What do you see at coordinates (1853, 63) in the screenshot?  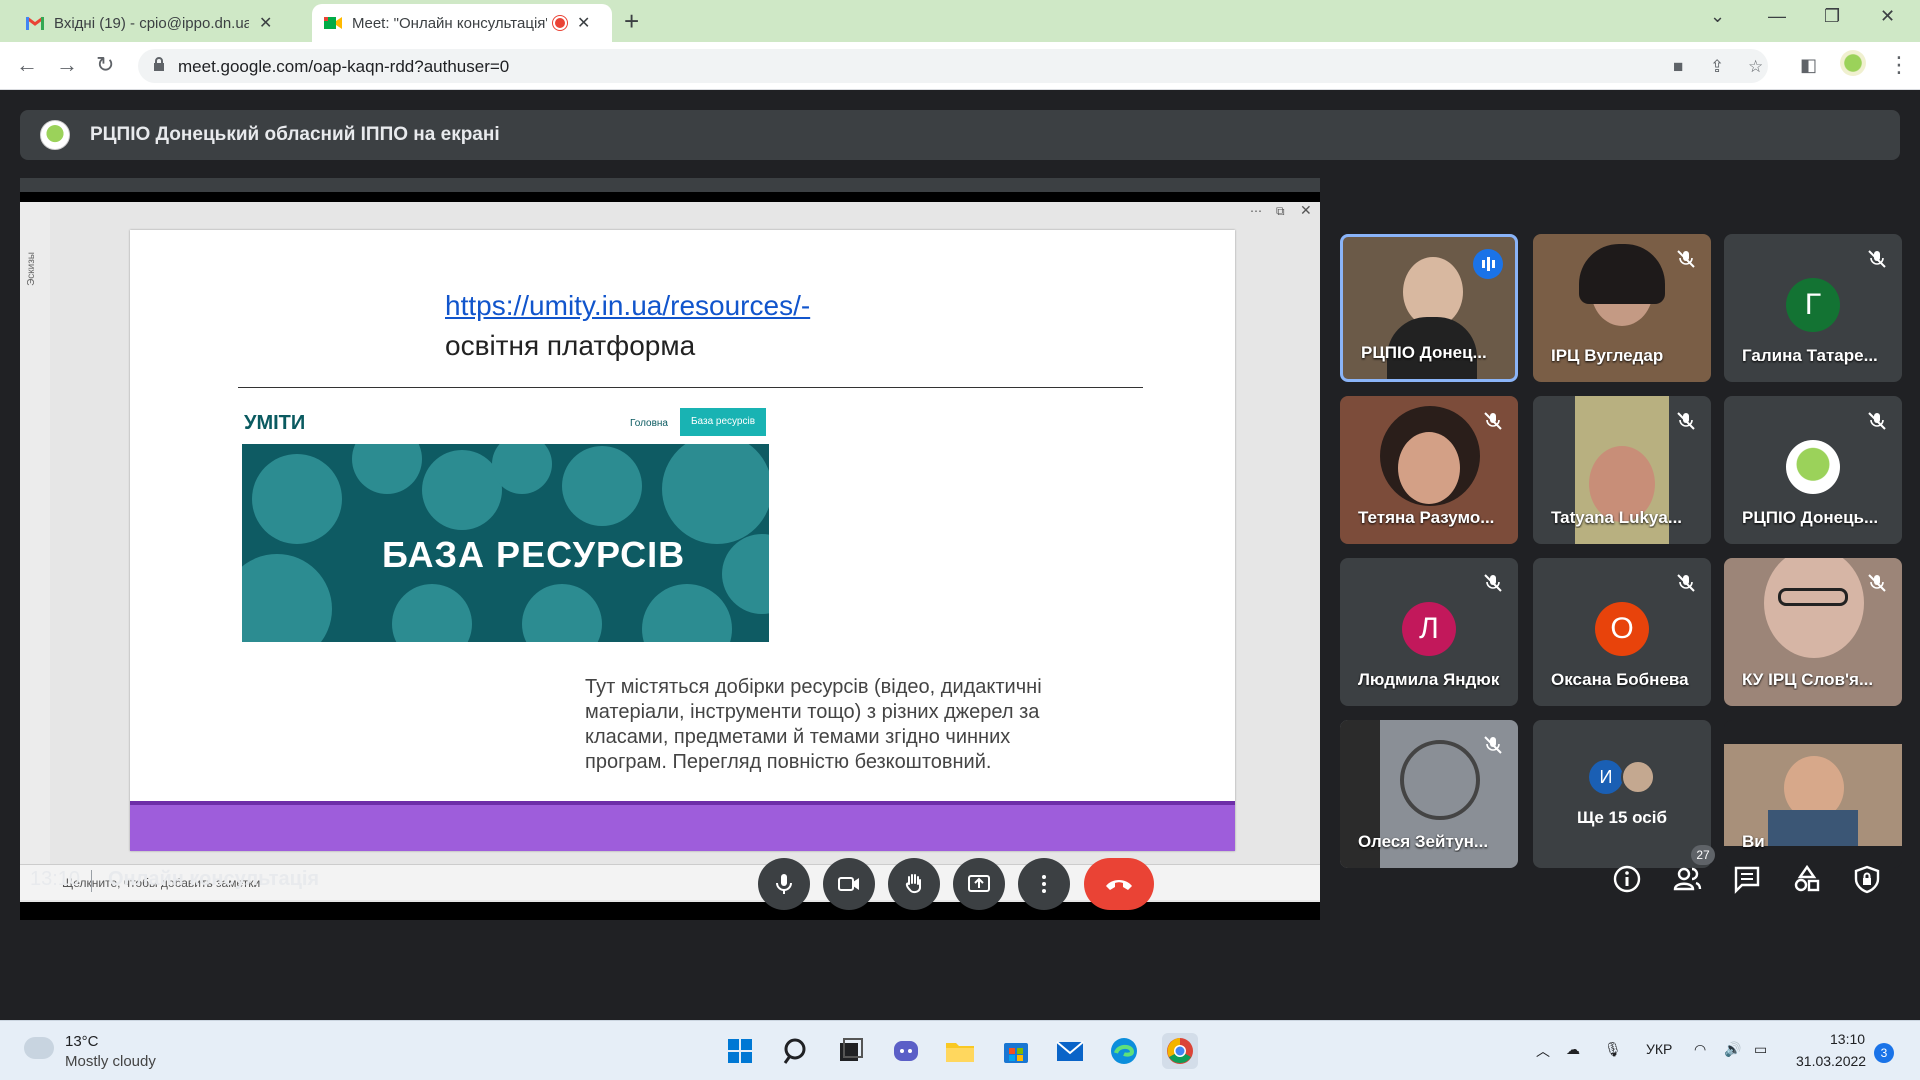 I see `profile-avatar` at bounding box center [1853, 63].